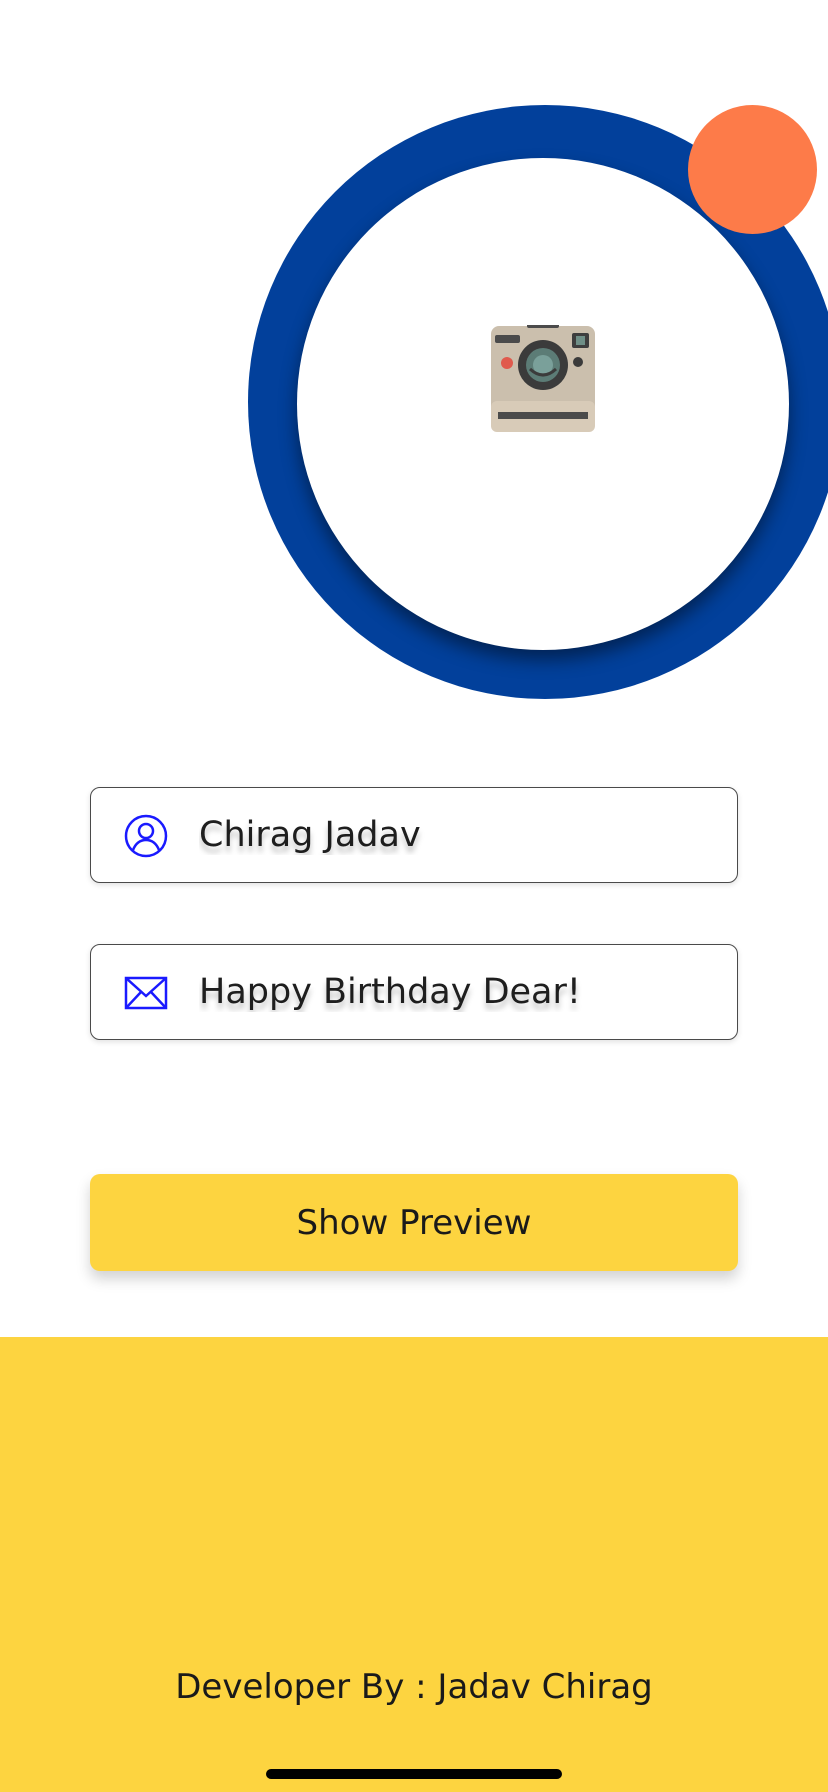  I want to click on edit-photo-badge, so click(752, 169).